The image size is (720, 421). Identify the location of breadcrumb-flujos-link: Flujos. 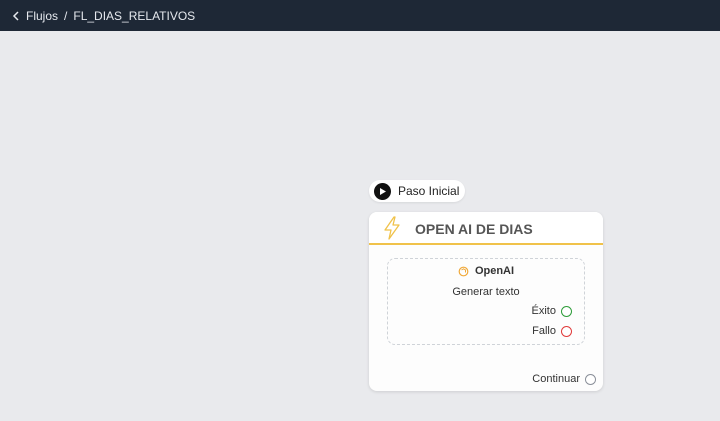
(42, 16).